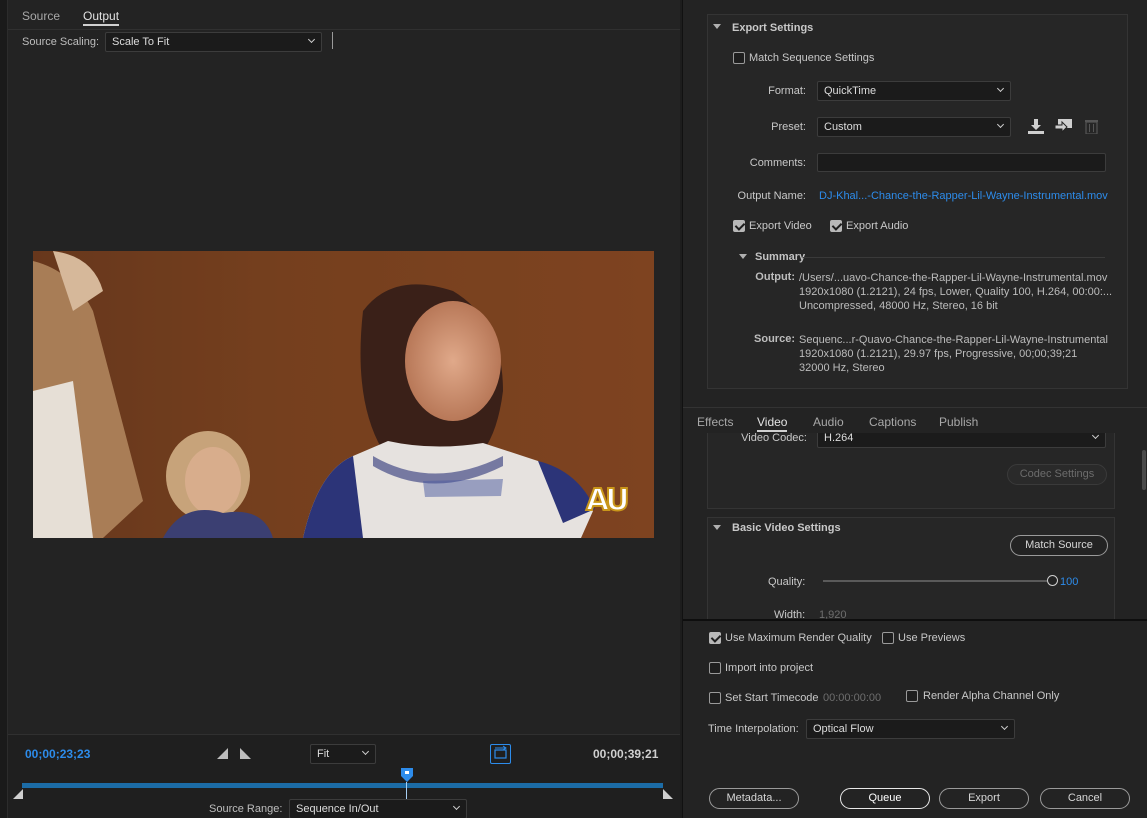 Image resolution: width=1147 pixels, height=818 pixels. I want to click on zoom-dropdown: Fit, so click(343, 754).